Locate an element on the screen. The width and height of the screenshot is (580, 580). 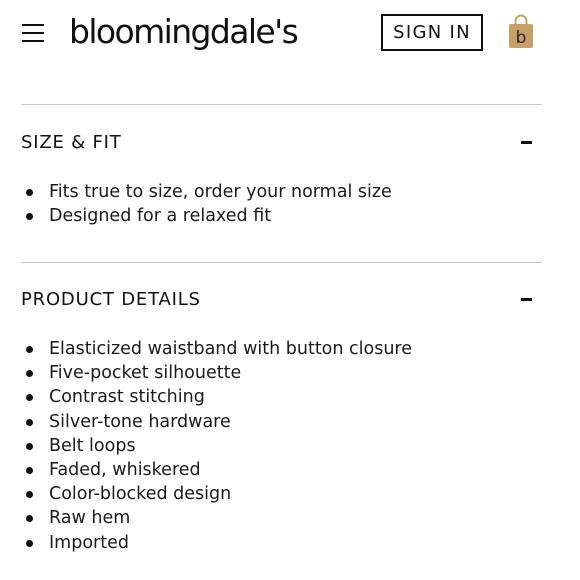
list-item: Faded, whiskered is located at coordinates (216, 470).